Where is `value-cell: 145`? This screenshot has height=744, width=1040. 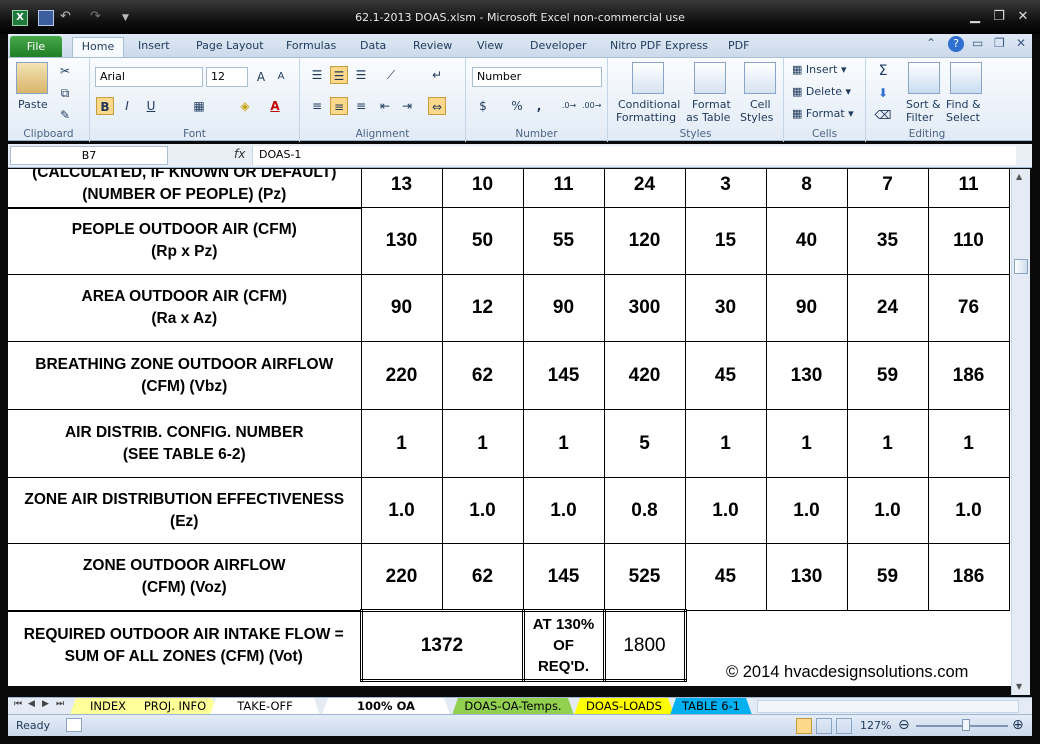
value-cell: 145 is located at coordinates (563, 577).